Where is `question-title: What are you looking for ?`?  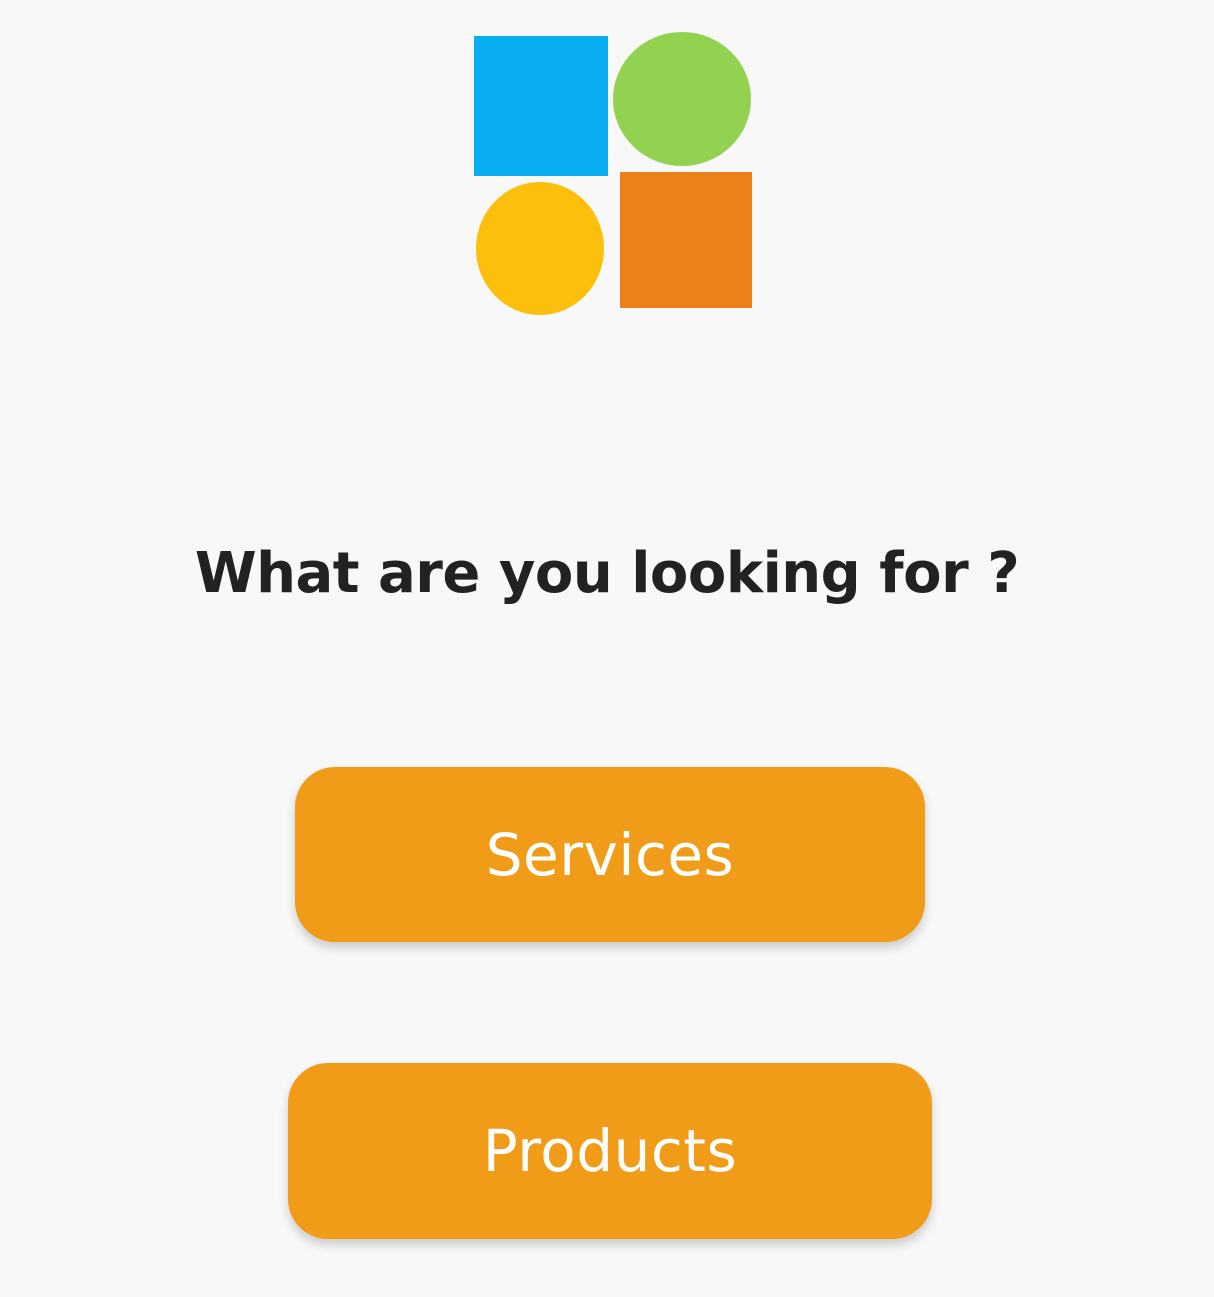 question-title: What are you looking for ? is located at coordinates (607, 573).